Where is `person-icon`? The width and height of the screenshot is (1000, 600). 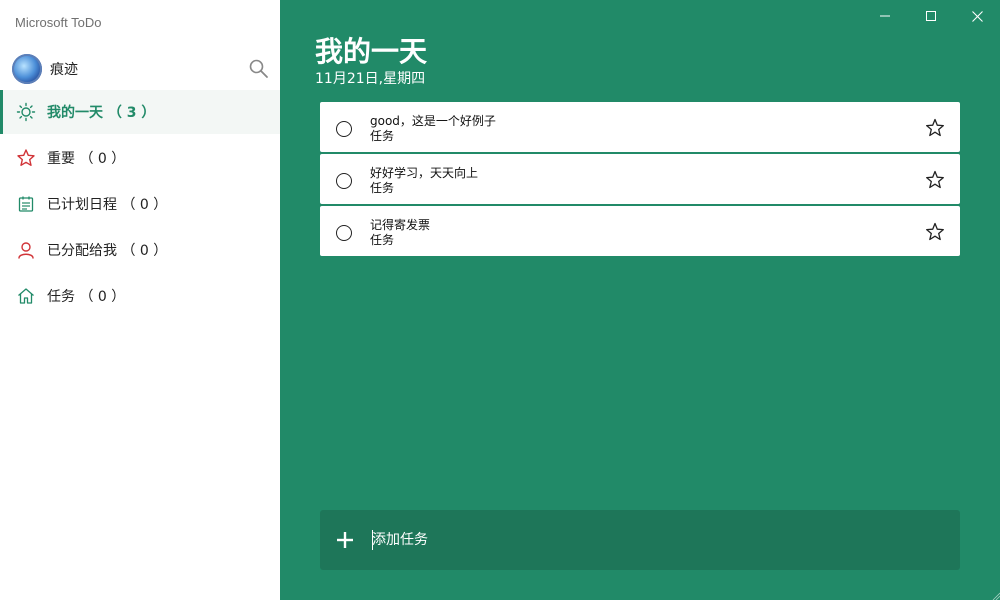
person-icon is located at coordinates (26, 250).